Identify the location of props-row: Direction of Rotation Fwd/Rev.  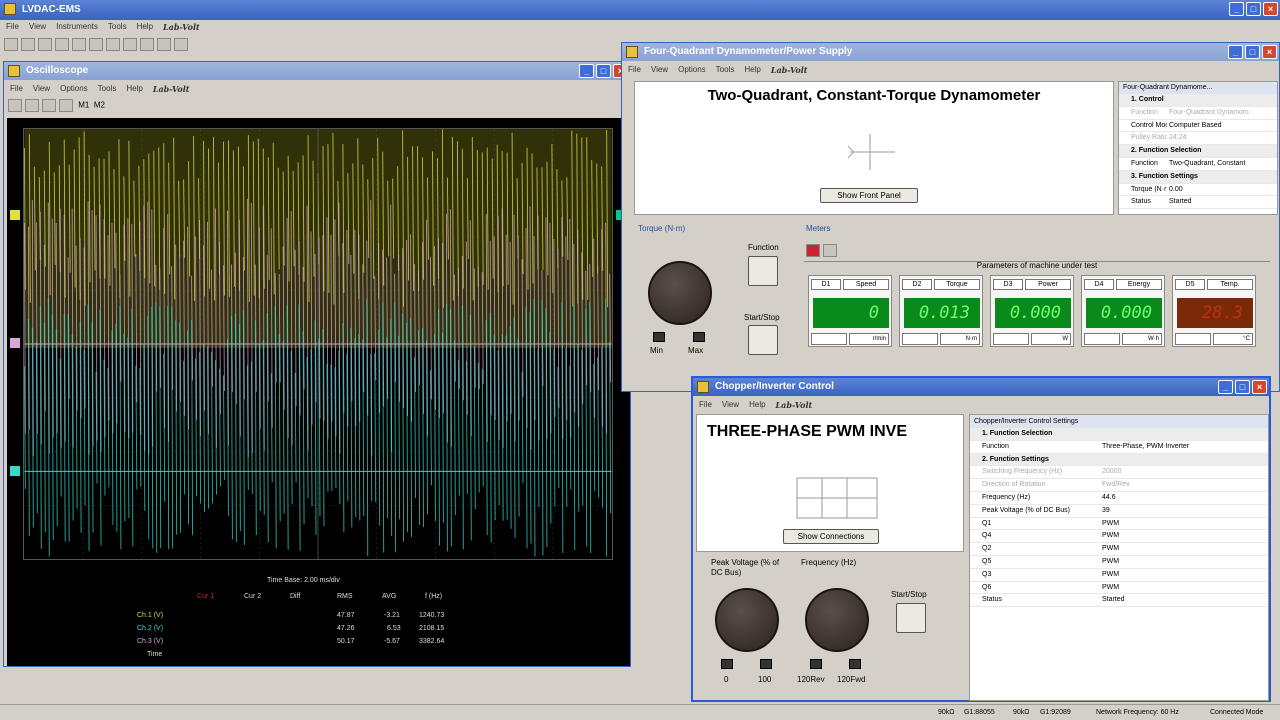
(1119, 485).